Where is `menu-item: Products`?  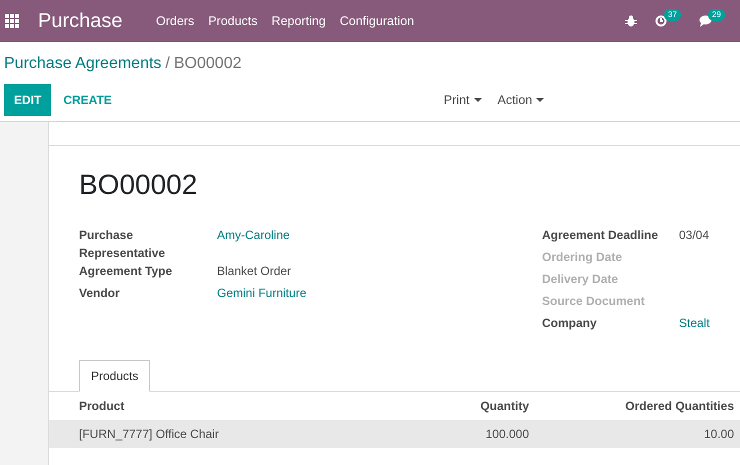 menu-item: Products is located at coordinates (233, 21).